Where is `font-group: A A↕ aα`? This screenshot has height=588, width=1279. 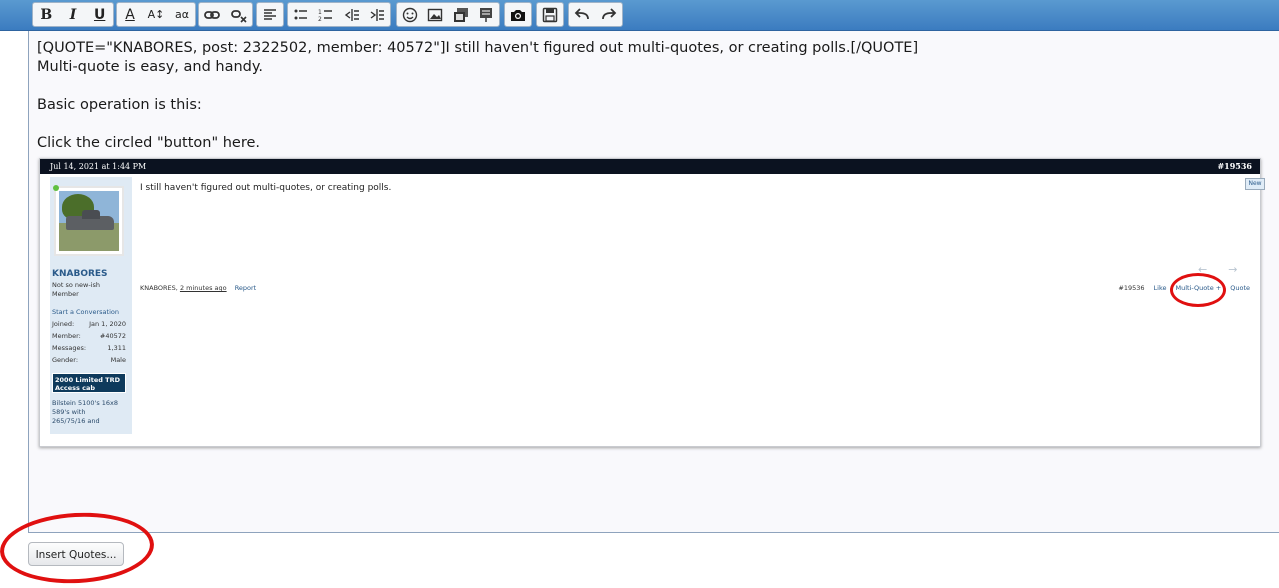 font-group: A A↕ aα is located at coordinates (156, 14).